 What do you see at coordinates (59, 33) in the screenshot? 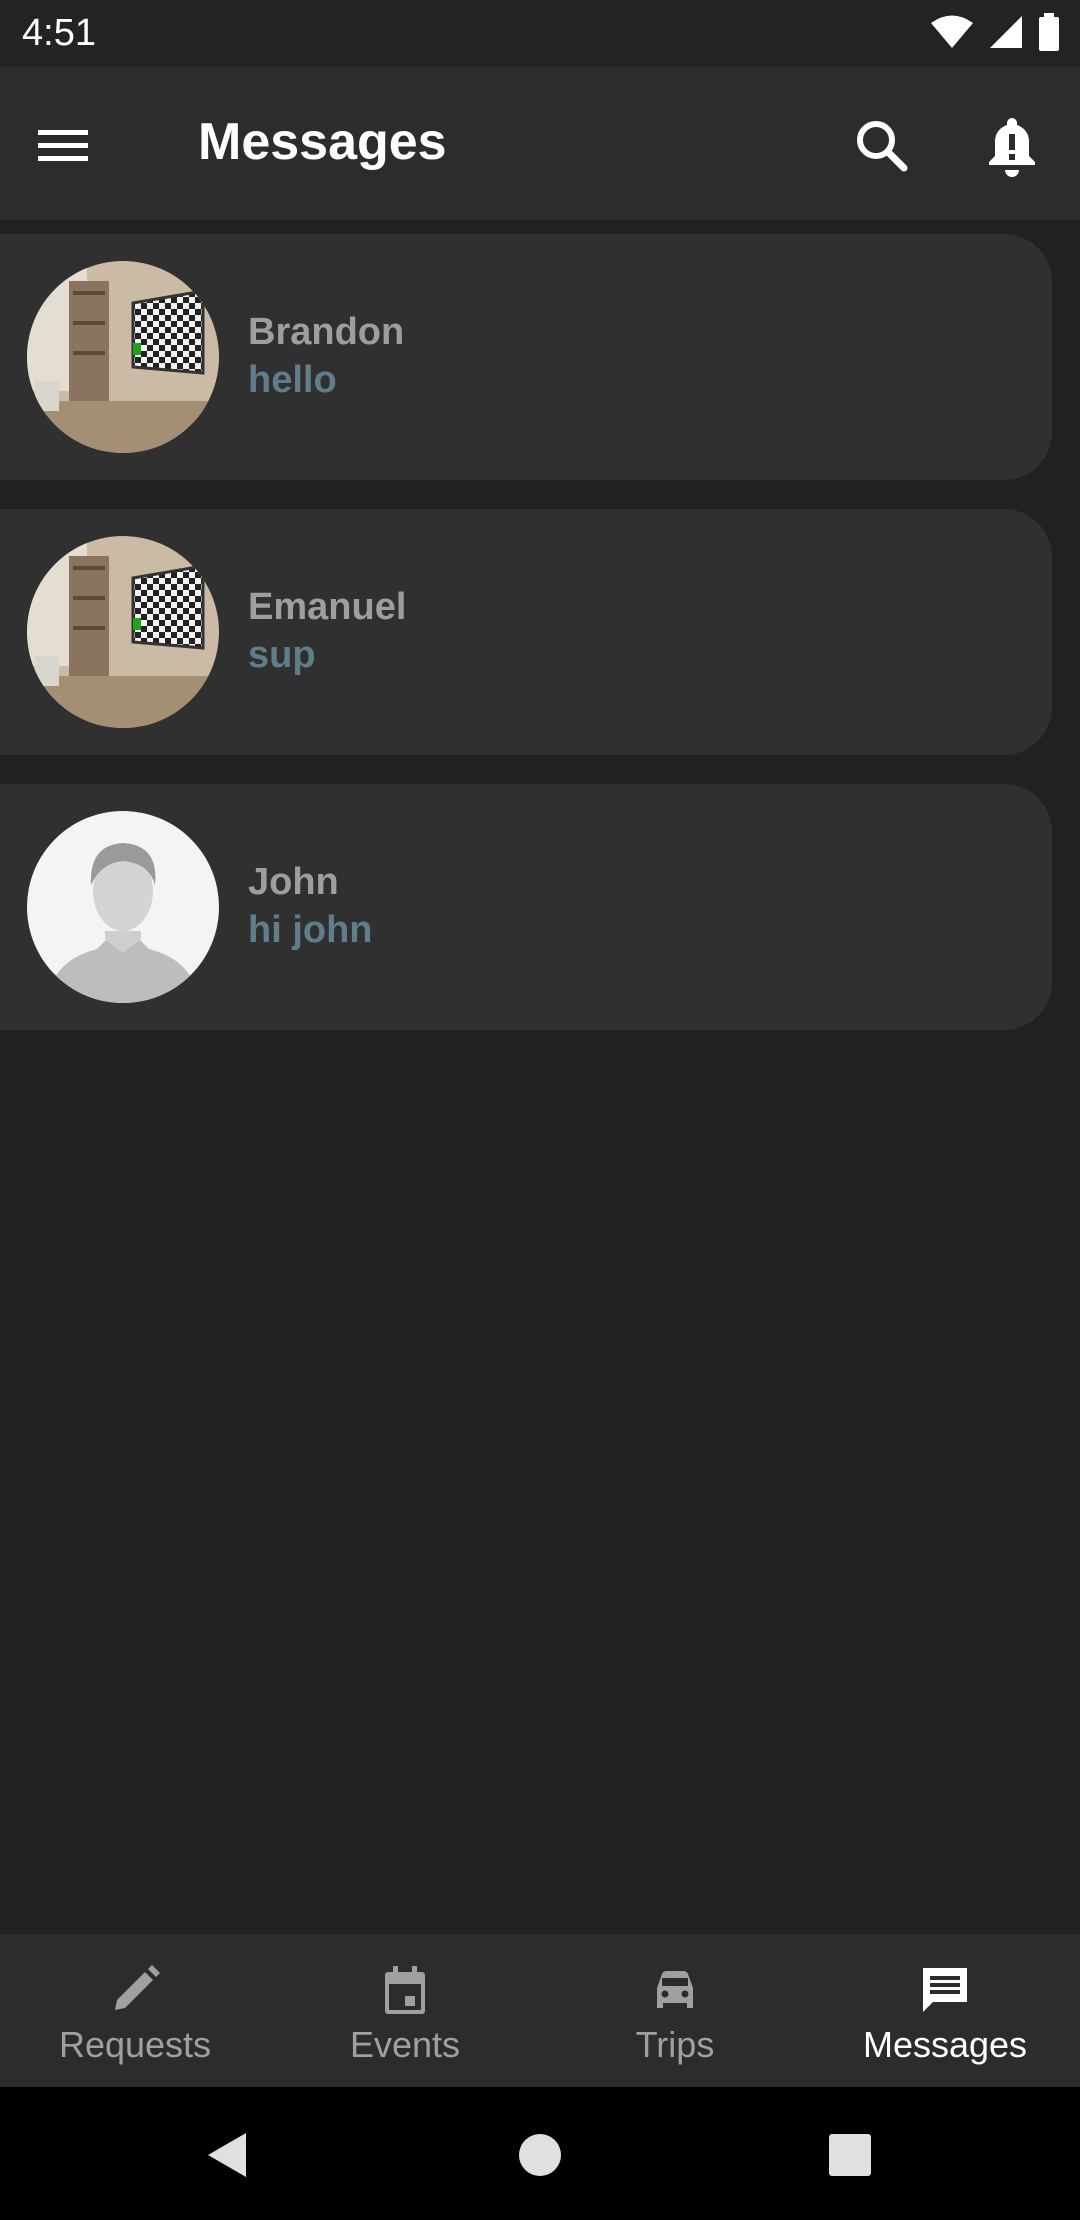
I see `status-time: 4:51` at bounding box center [59, 33].